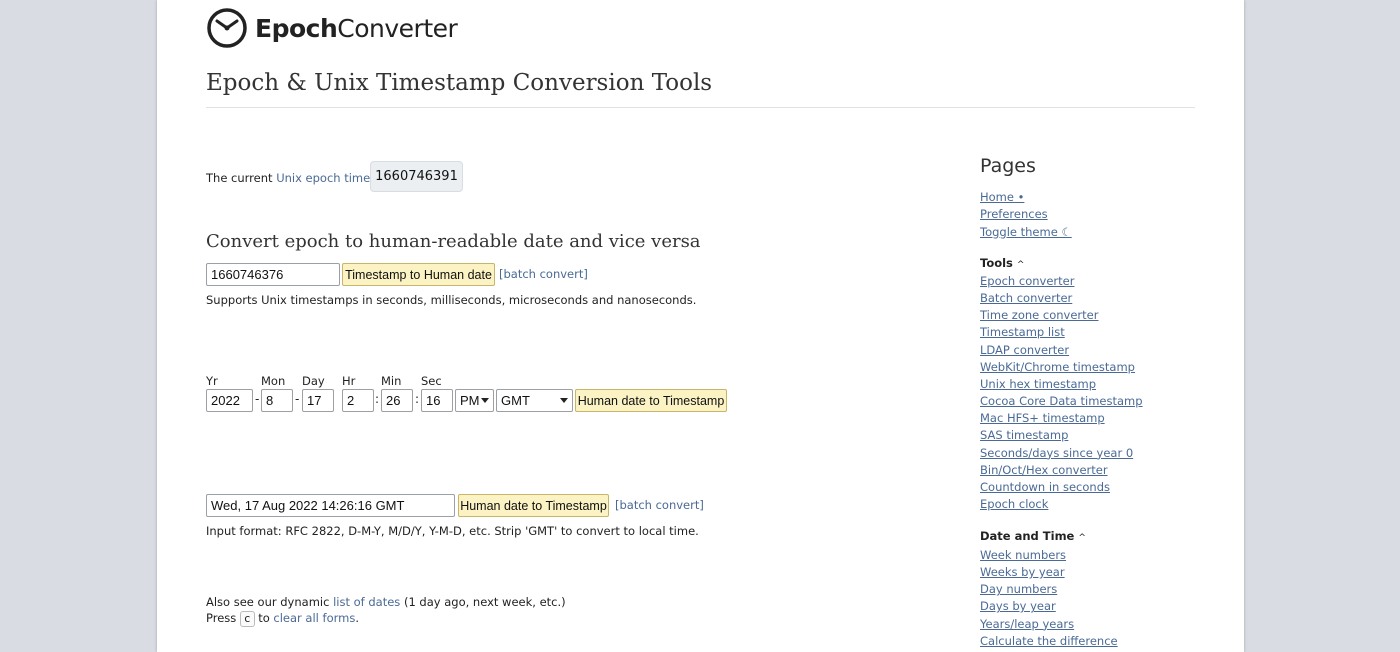 This screenshot has height=652, width=1400. What do you see at coordinates (366, 602) in the screenshot?
I see `list-of-dates-link: list of dates` at bounding box center [366, 602].